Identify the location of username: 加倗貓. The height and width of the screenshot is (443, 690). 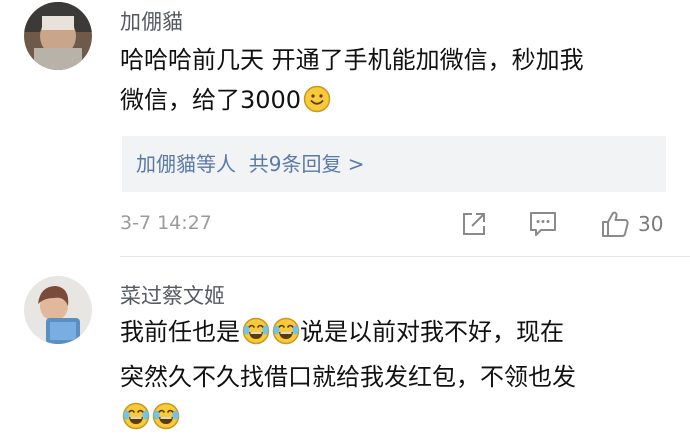
(151, 21).